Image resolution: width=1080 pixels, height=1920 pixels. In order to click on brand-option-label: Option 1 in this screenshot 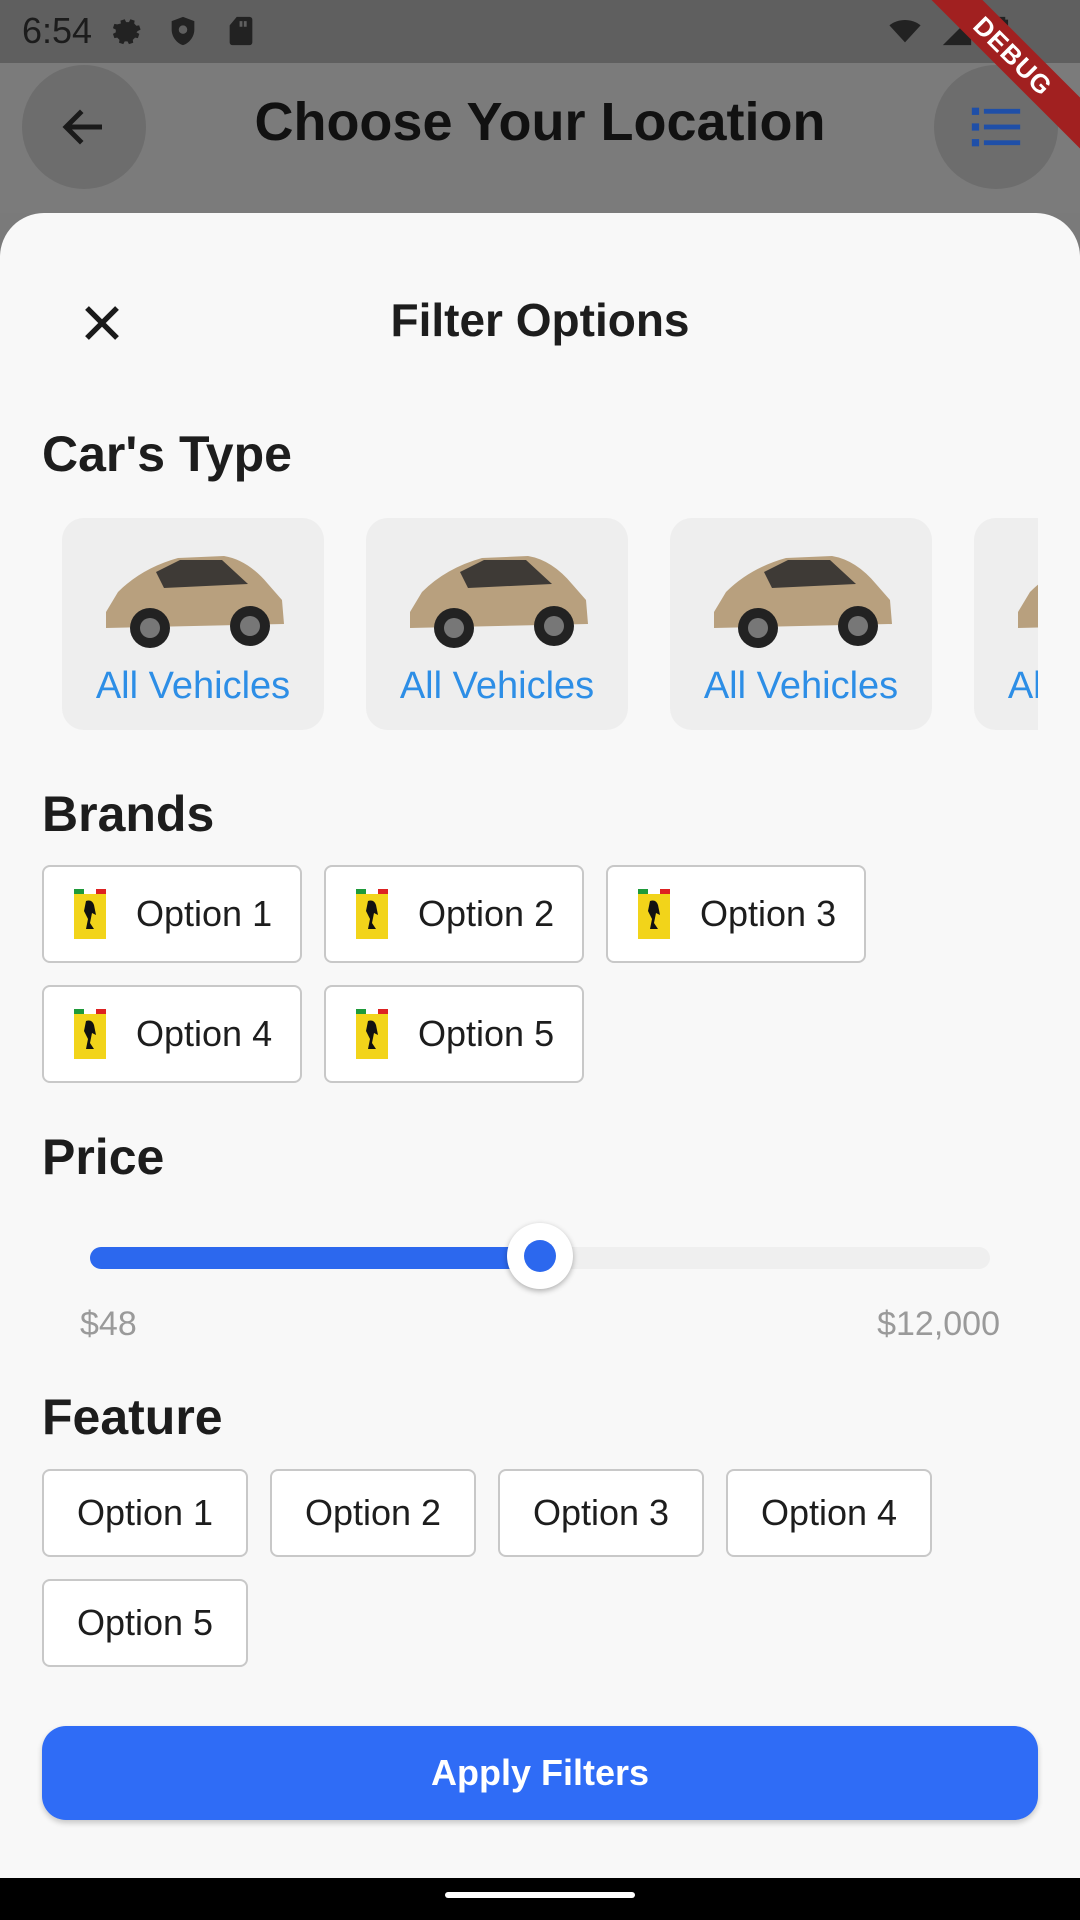, I will do `click(204, 913)`.